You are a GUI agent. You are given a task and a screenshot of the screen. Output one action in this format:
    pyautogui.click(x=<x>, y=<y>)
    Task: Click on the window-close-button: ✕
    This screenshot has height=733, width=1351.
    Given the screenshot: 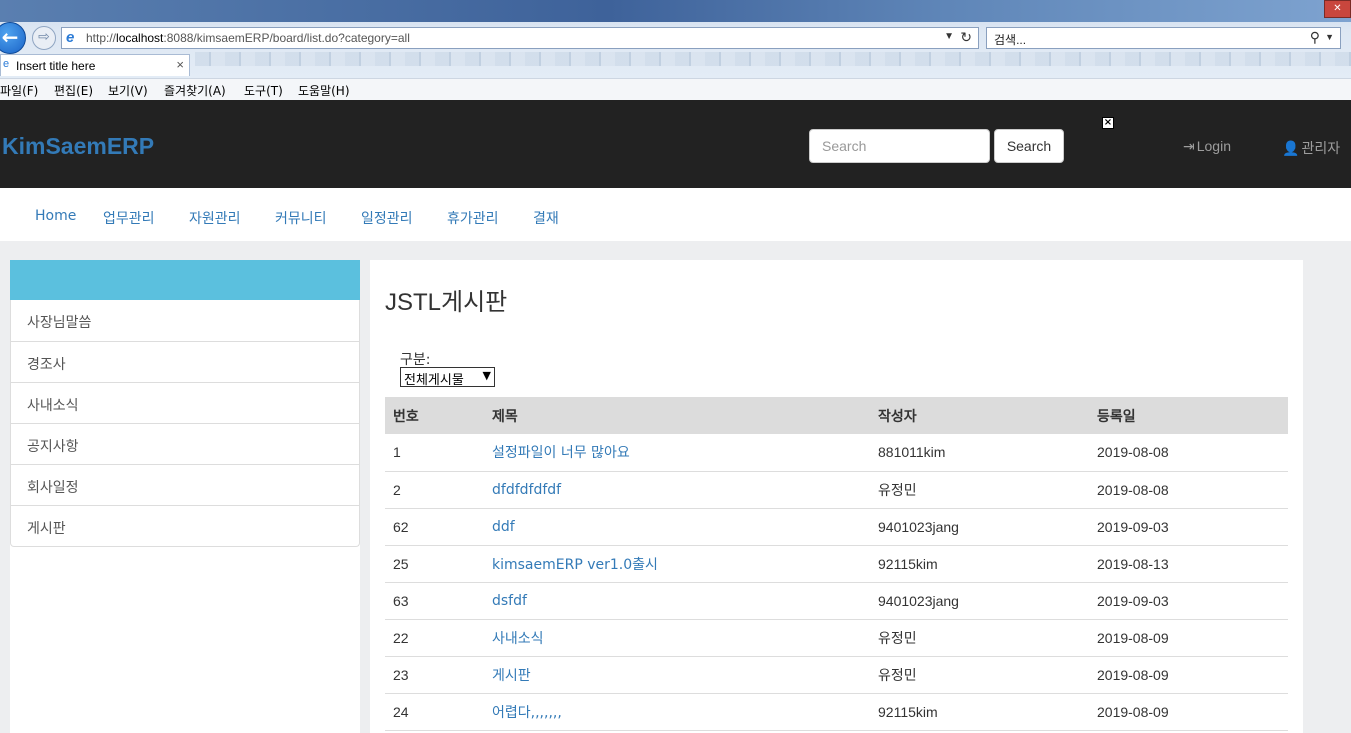 What is the action you would take?
    pyautogui.click(x=1337, y=9)
    